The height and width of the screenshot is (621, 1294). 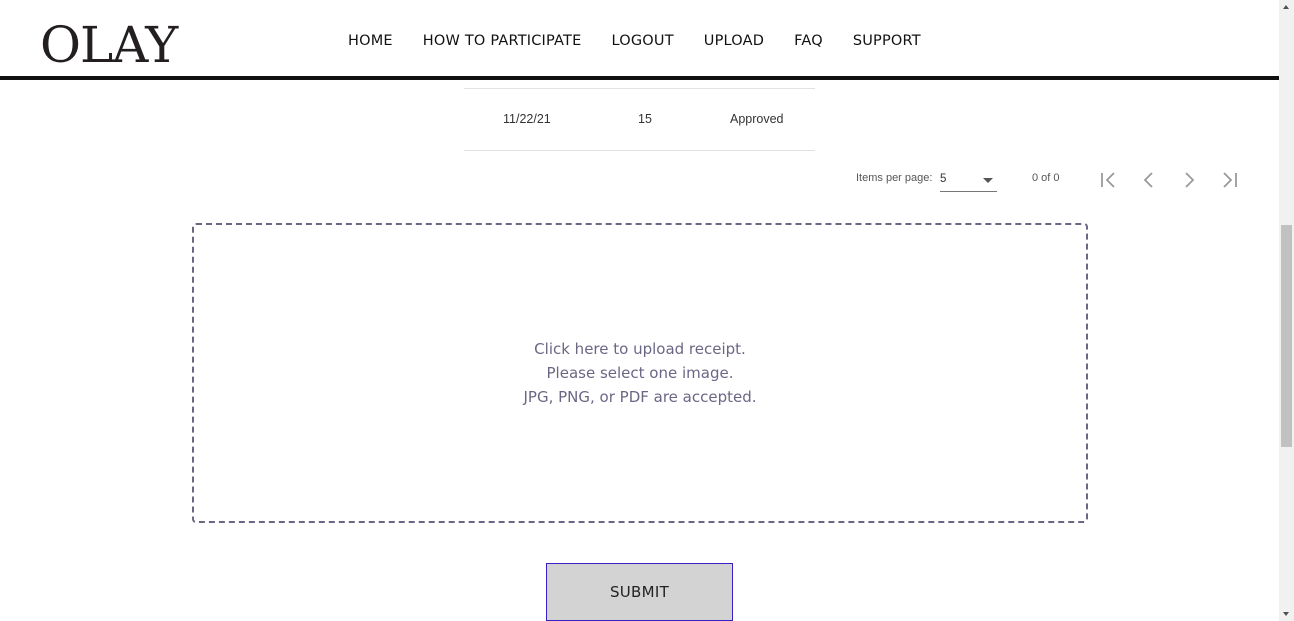 What do you see at coordinates (1046, 178) in the screenshot?
I see `page-range-label: 0 of 0` at bounding box center [1046, 178].